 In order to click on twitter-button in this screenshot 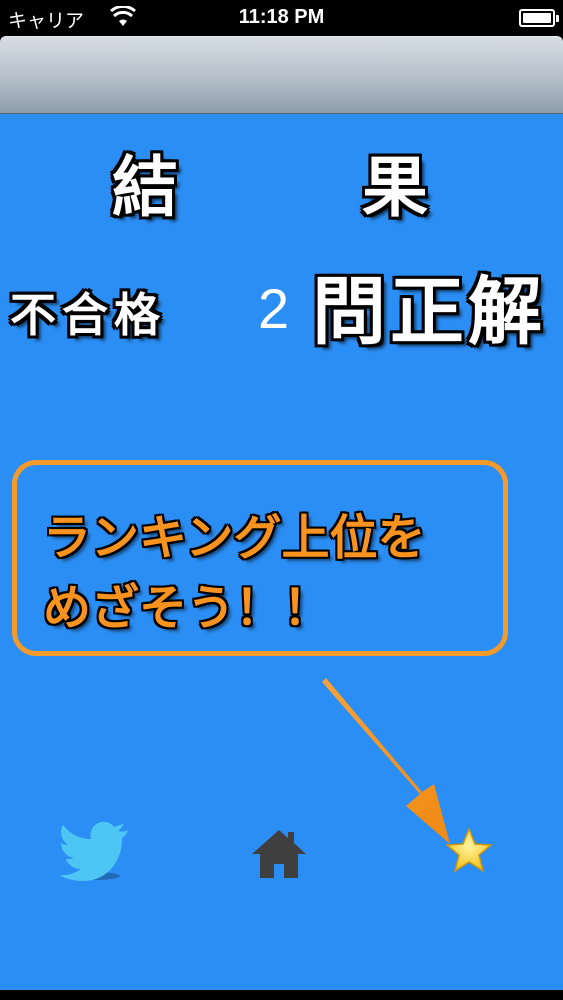, I will do `click(95, 851)`.